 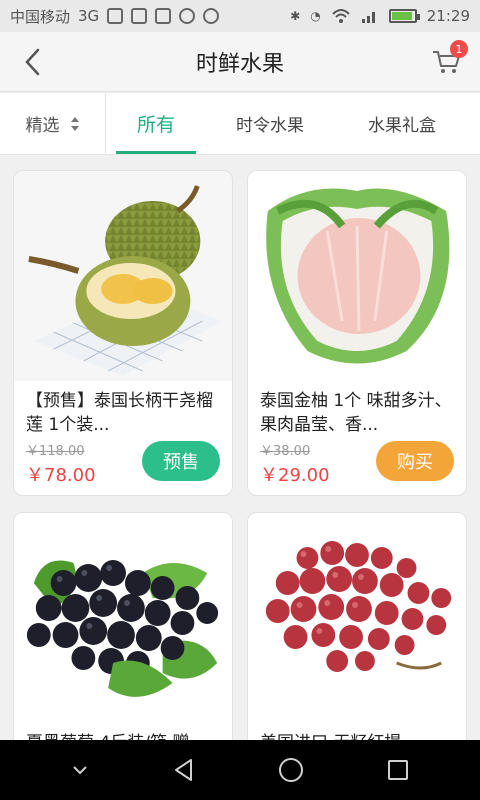 I want to click on durian-image, so click(x=123, y=276).